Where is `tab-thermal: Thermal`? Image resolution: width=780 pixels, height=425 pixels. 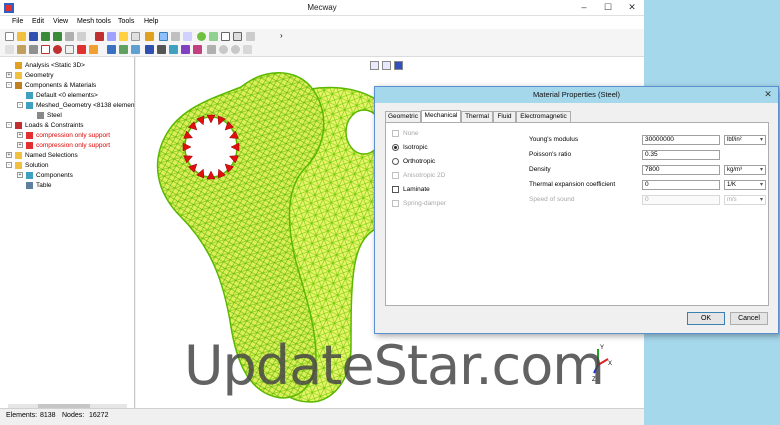 tab-thermal: Thermal is located at coordinates (477, 116).